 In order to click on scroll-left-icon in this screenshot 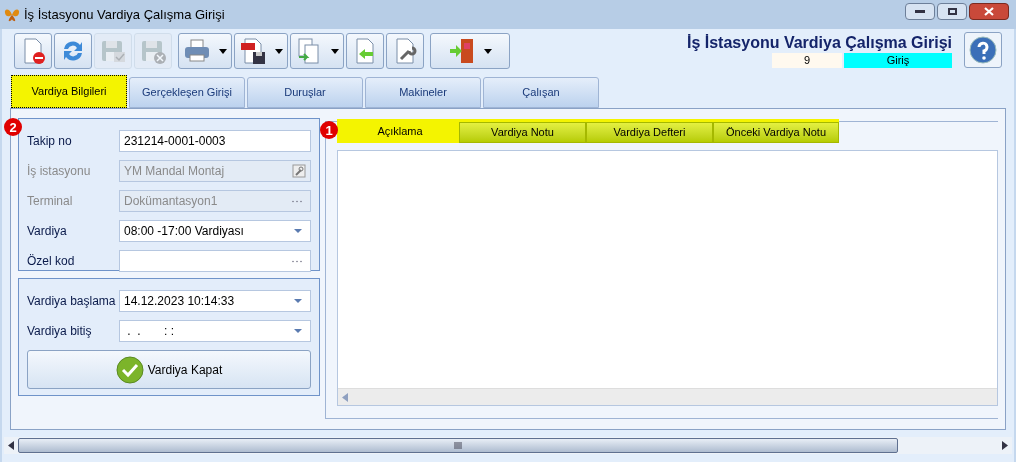, I will do `click(11, 445)`.